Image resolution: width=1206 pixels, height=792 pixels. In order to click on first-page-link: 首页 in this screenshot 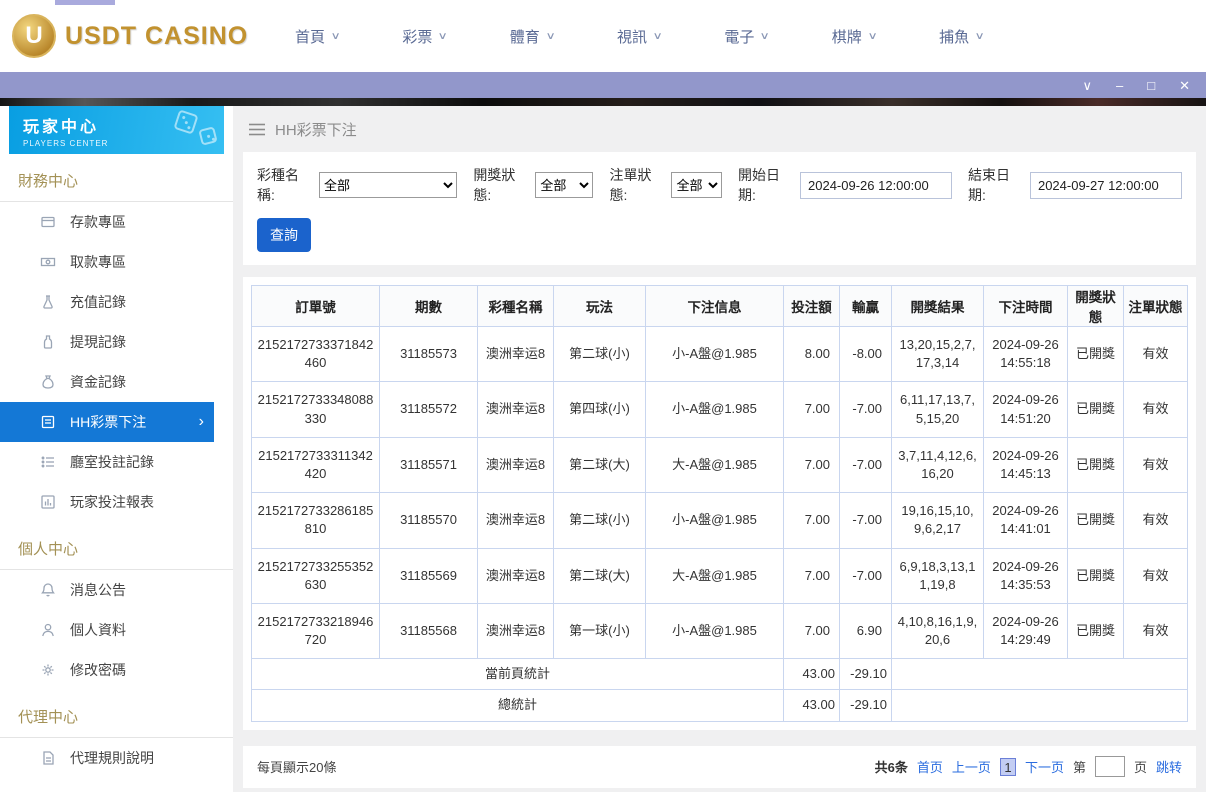, I will do `click(930, 766)`.